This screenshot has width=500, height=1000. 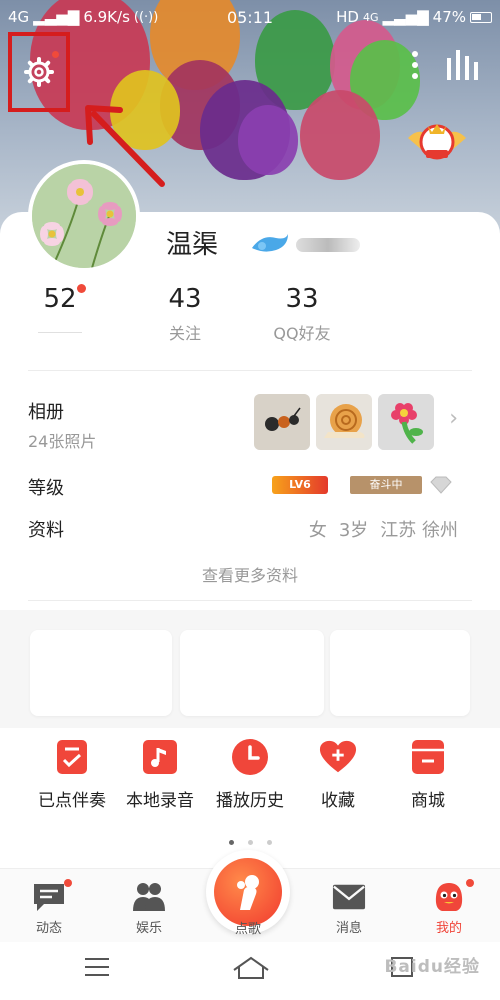 What do you see at coordinates (400, 673) in the screenshot?
I see `blurred-card-right` at bounding box center [400, 673].